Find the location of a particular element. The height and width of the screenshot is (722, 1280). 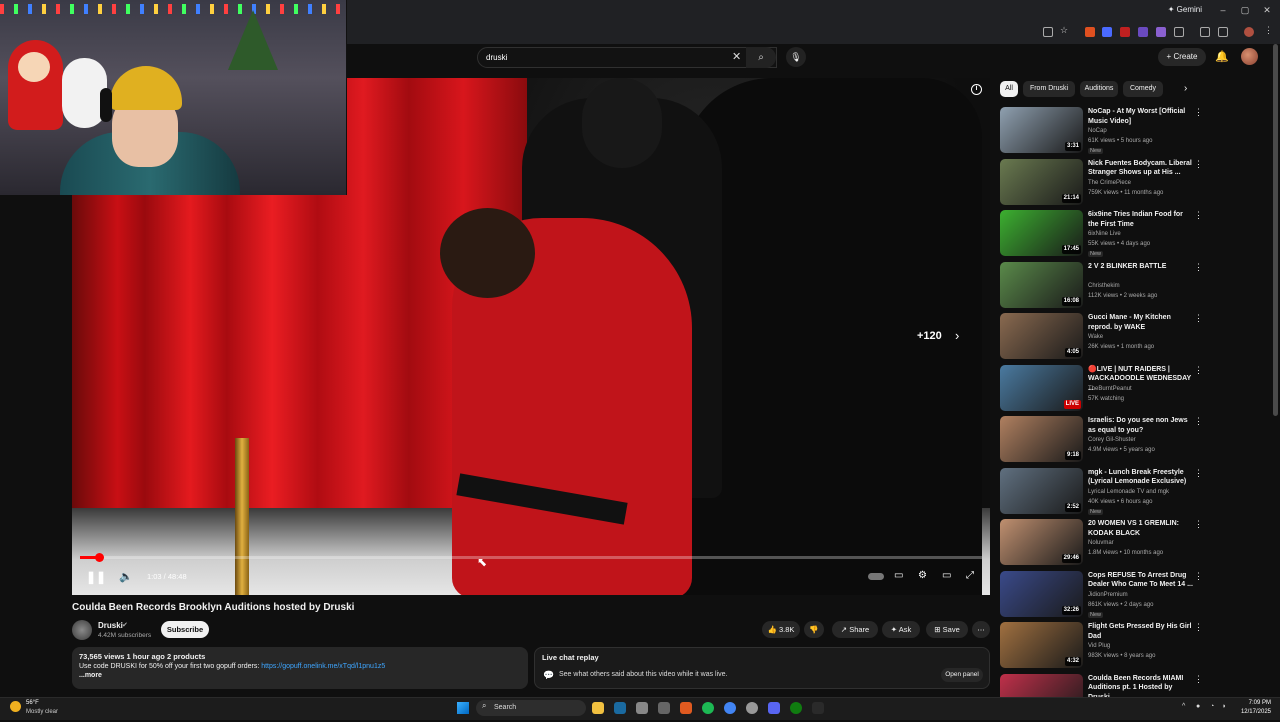

taskbar-search: Search is located at coordinates (531, 708).